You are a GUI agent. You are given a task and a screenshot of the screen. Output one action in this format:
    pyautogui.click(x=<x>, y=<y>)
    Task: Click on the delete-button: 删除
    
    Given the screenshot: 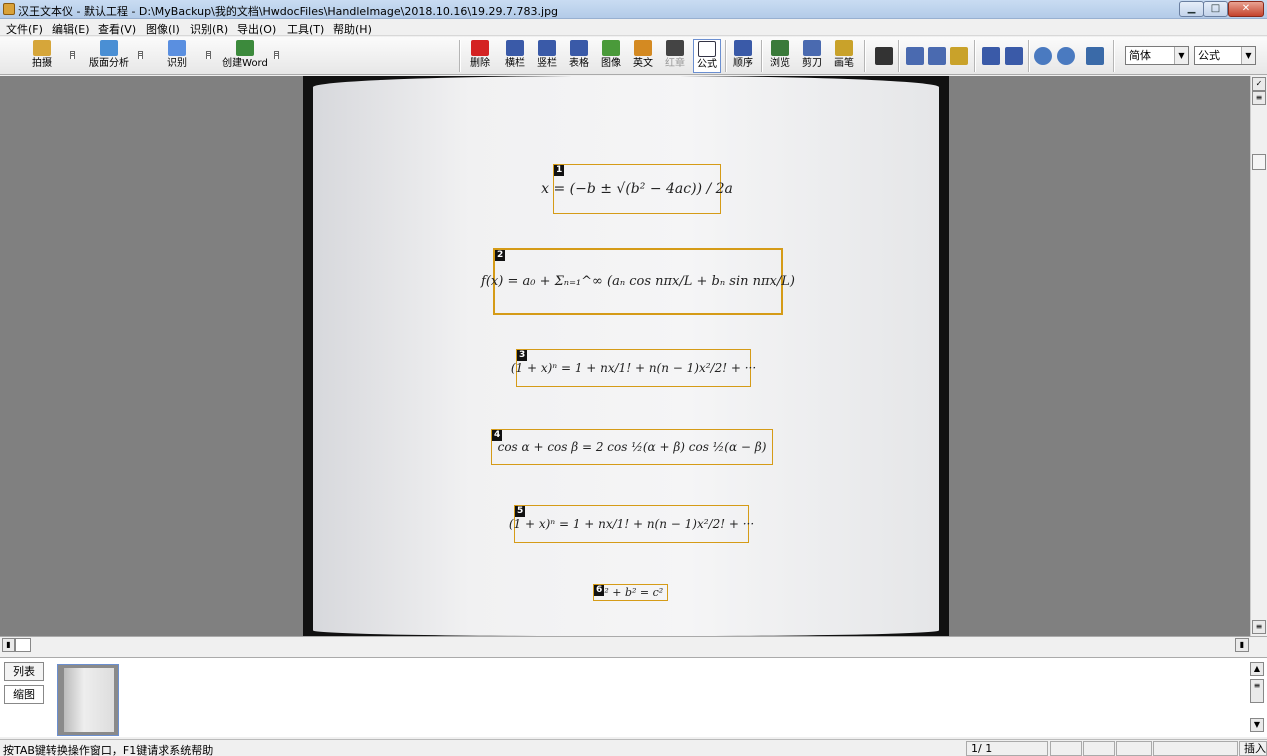 What is the action you would take?
    pyautogui.click(x=480, y=56)
    